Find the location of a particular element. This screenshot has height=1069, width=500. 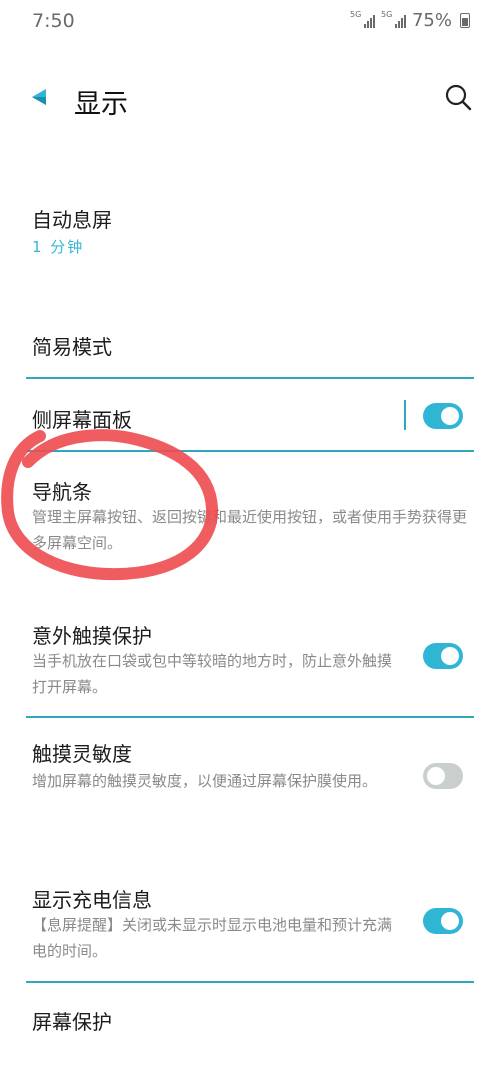

setting-description: 增加屏幕的触摸灵敏度，以便通过屏幕保护膜使用。 is located at coordinates (205, 781).